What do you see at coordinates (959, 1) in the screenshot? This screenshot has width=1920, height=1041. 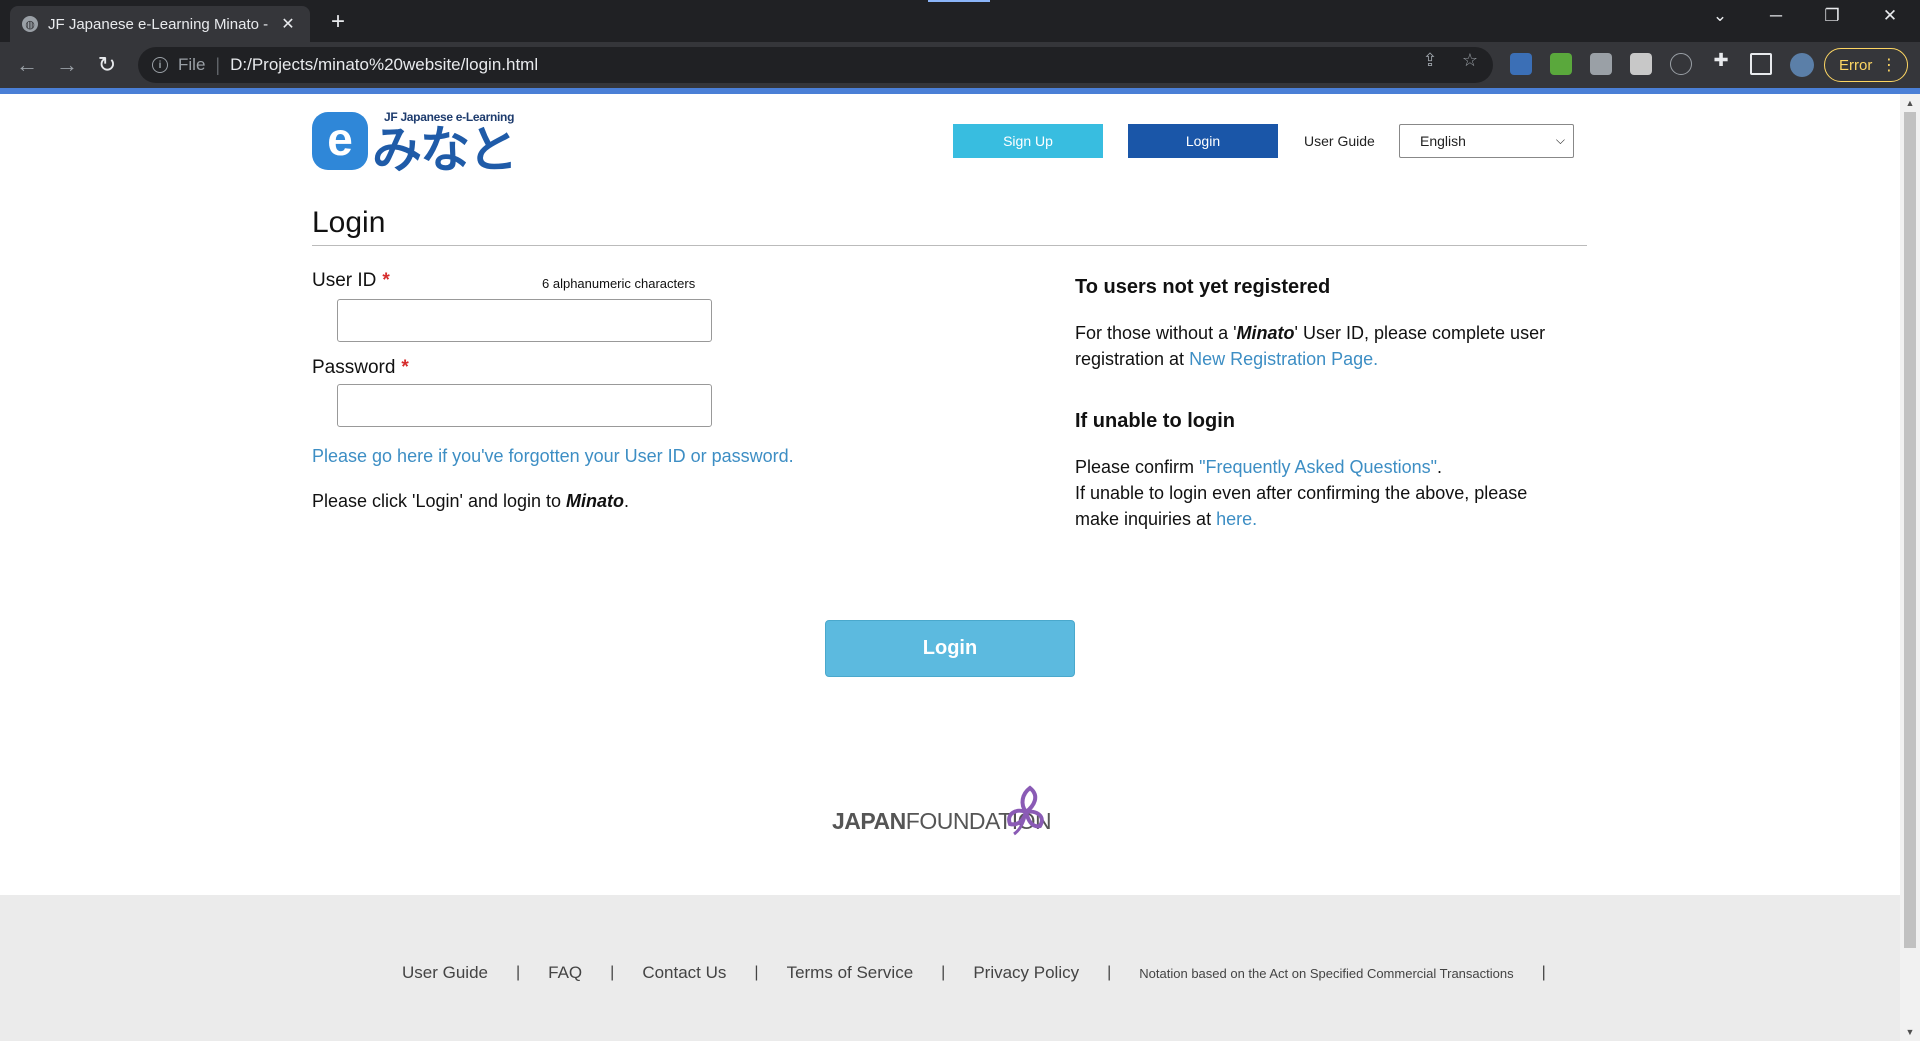 I see `tabstrip-accent` at bounding box center [959, 1].